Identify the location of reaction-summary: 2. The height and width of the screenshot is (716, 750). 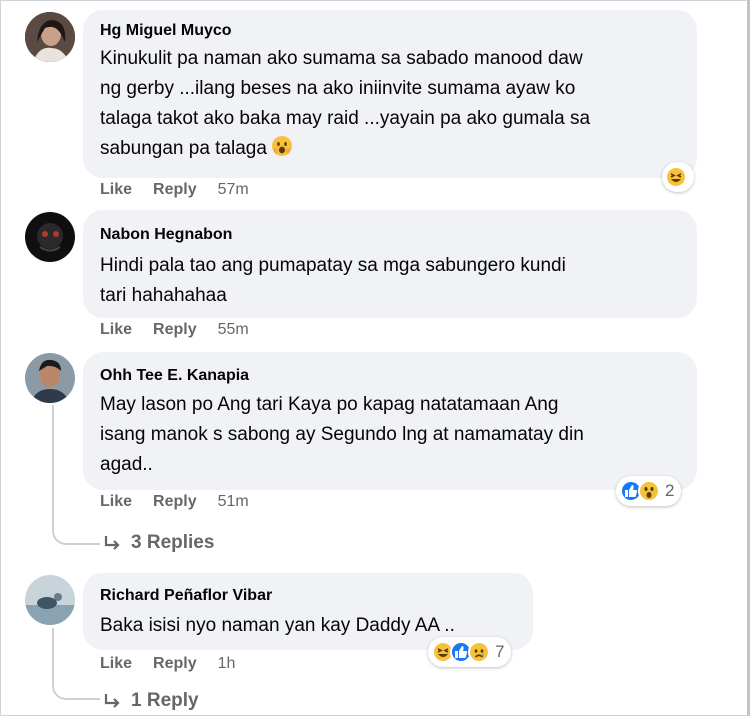
(649, 491).